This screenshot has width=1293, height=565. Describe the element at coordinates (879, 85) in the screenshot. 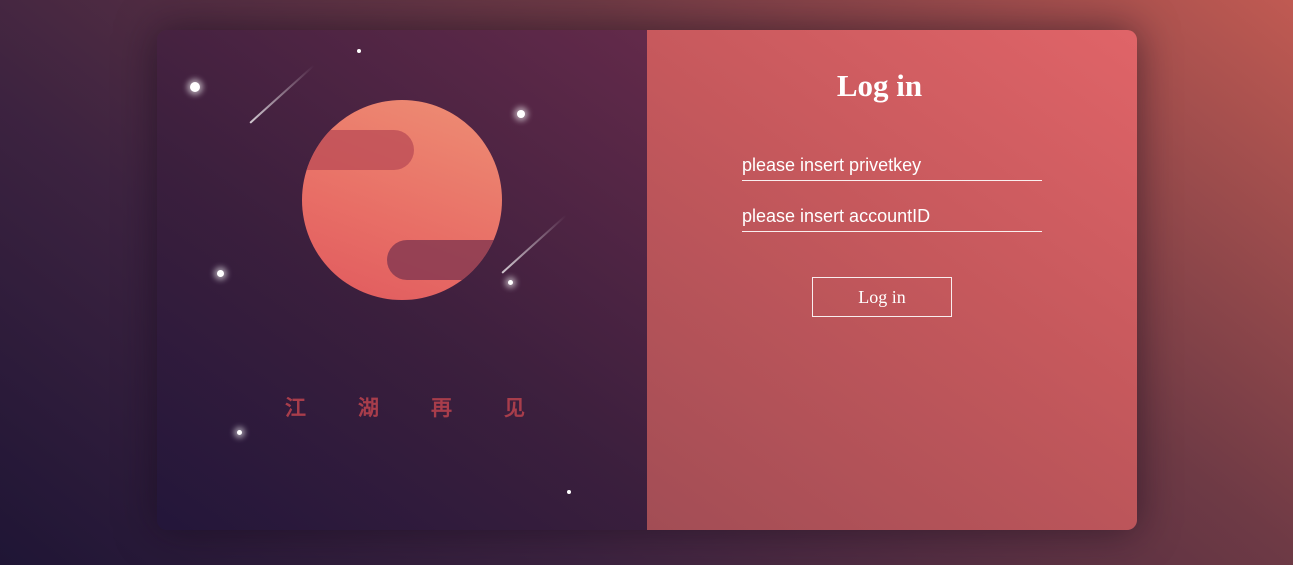

I see `login-title: Log in` at that location.